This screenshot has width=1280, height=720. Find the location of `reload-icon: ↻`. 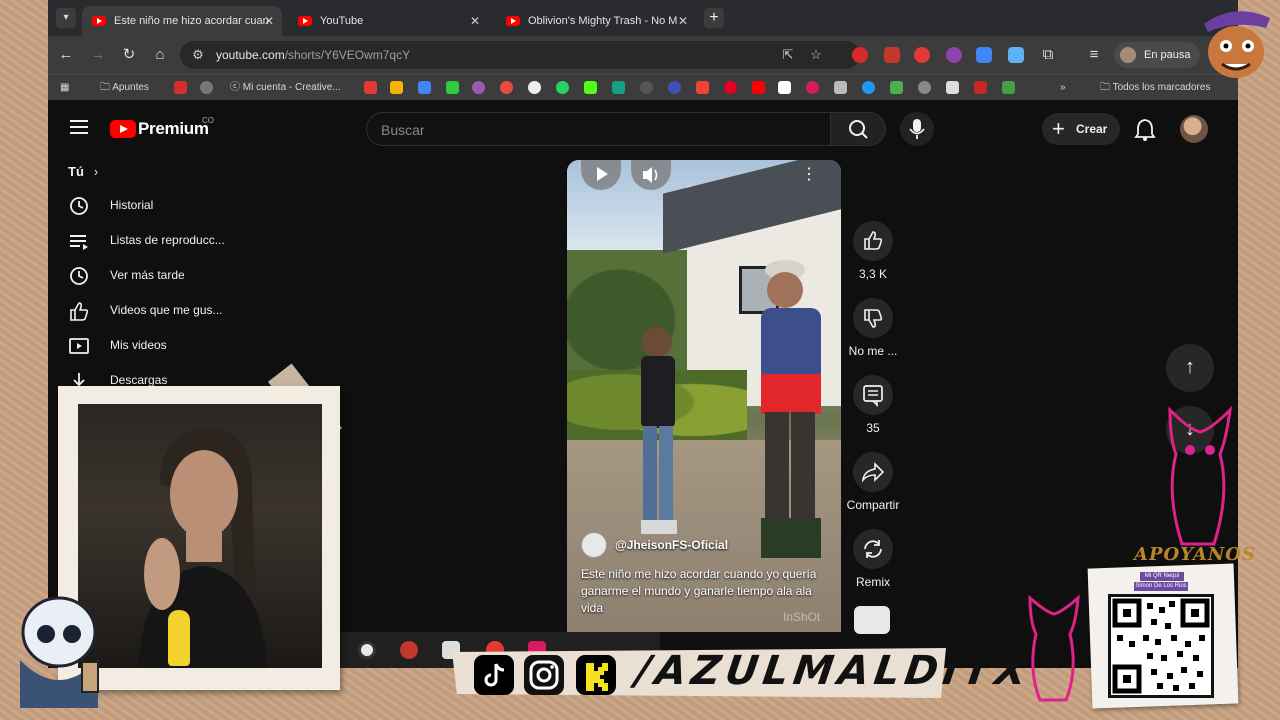

reload-icon: ↻ is located at coordinates (129, 55).